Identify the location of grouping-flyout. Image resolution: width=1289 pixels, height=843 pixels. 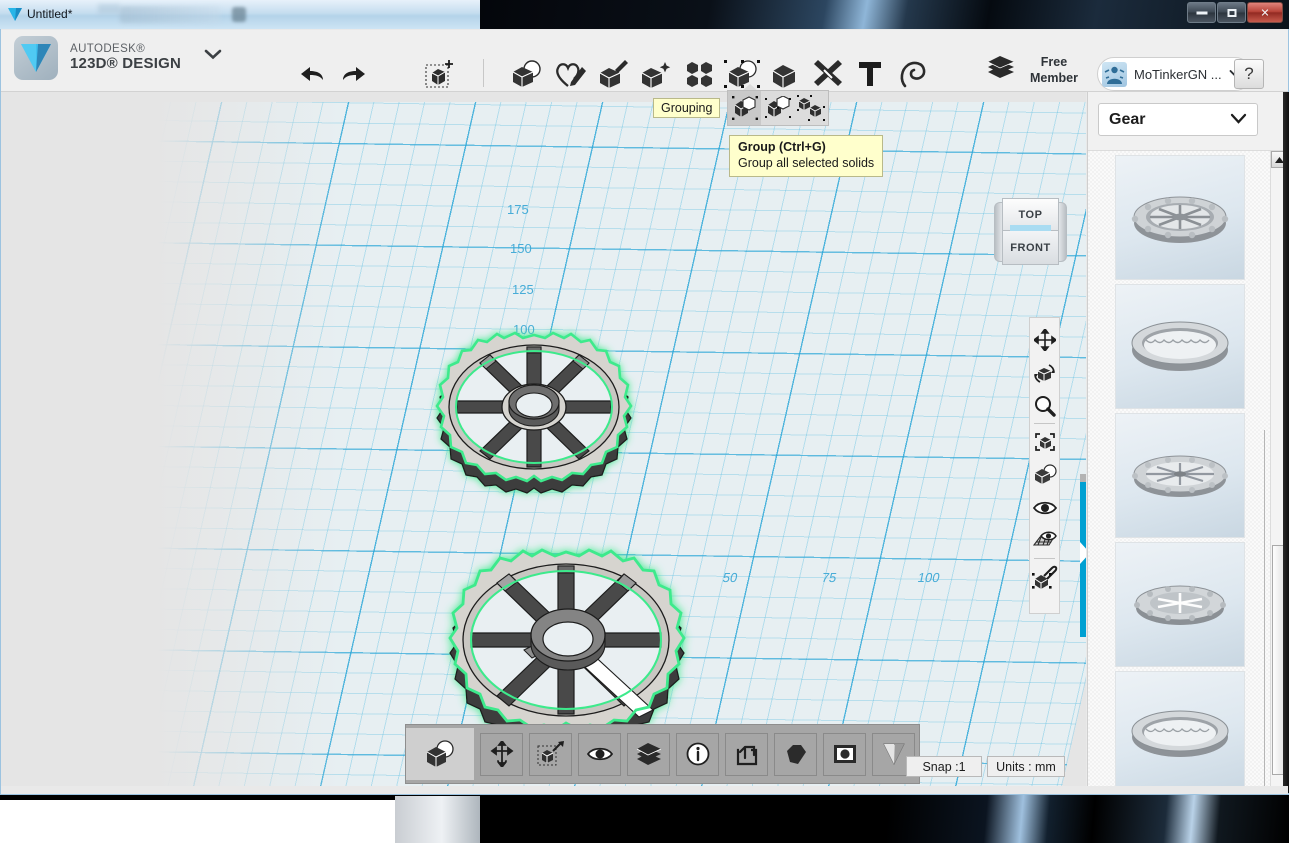
(778, 108).